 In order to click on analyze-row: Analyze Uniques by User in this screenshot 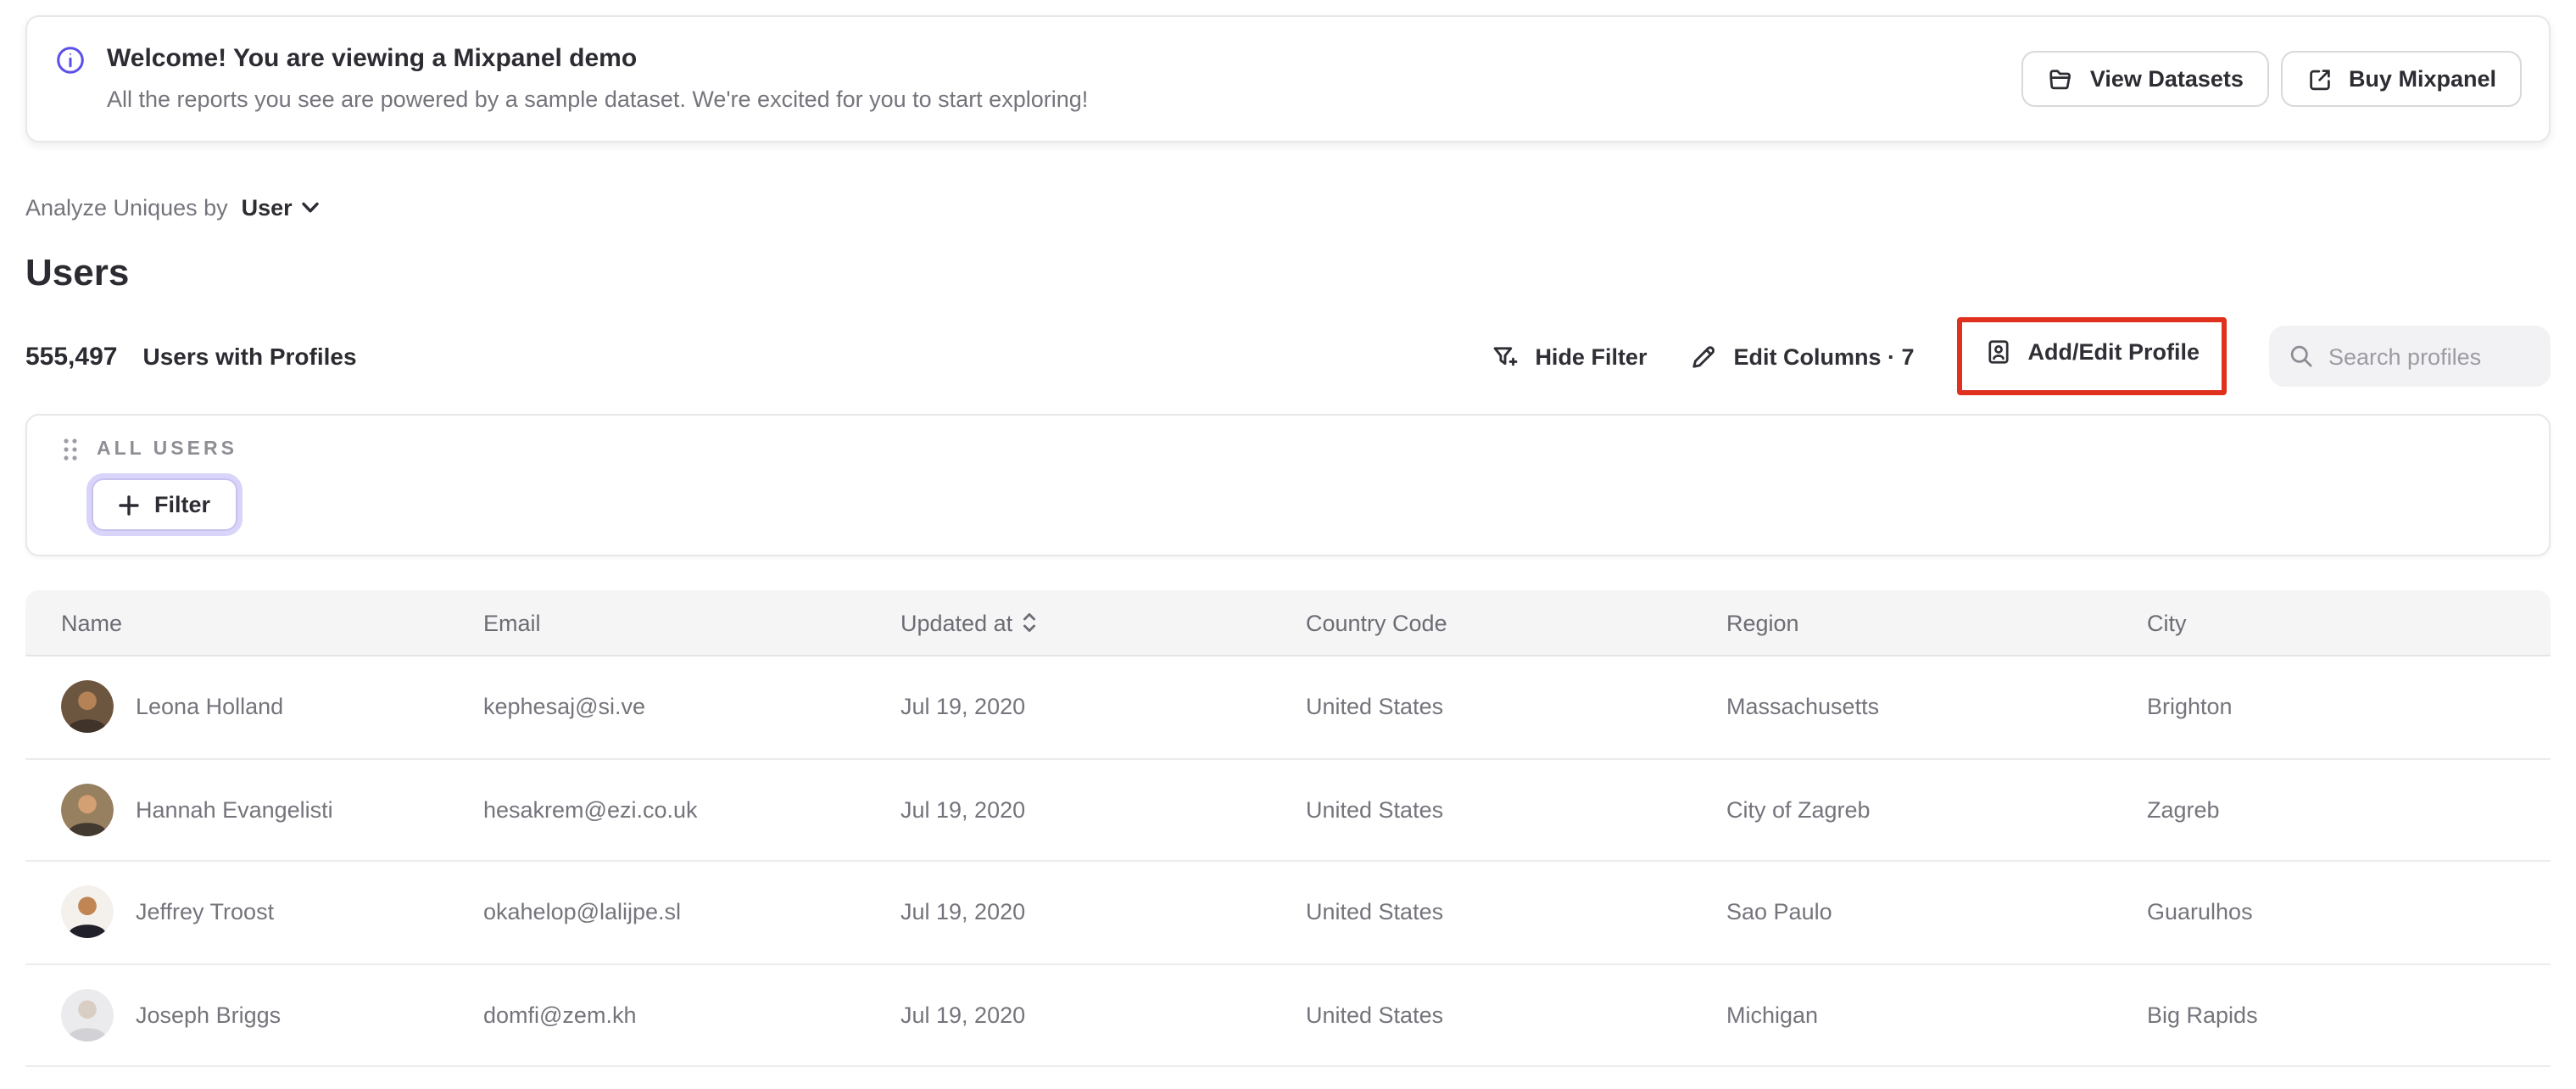, I will do `click(1288, 207)`.